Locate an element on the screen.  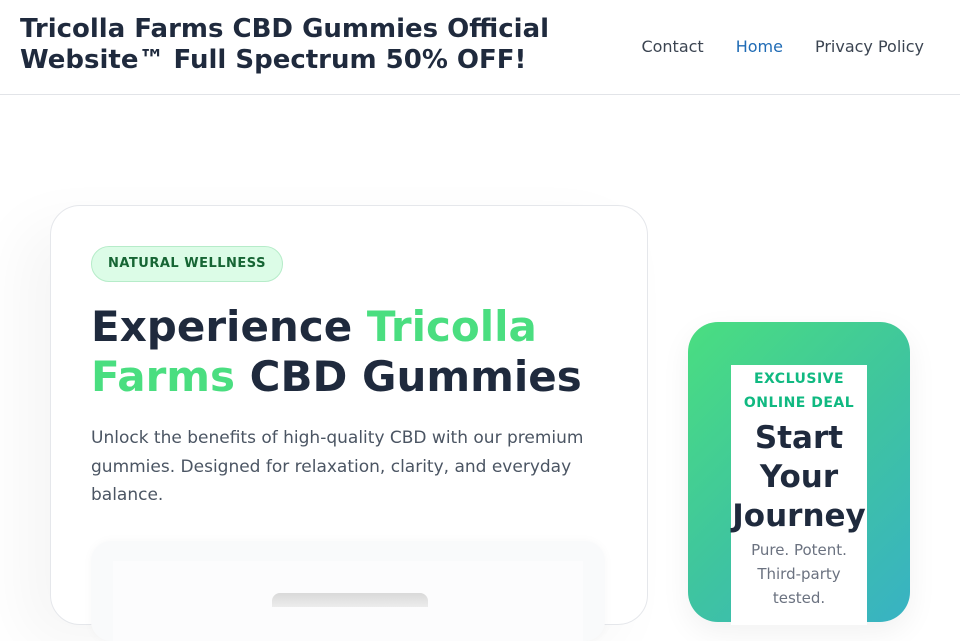
headline-part-1: Experience is located at coordinates (229, 326).